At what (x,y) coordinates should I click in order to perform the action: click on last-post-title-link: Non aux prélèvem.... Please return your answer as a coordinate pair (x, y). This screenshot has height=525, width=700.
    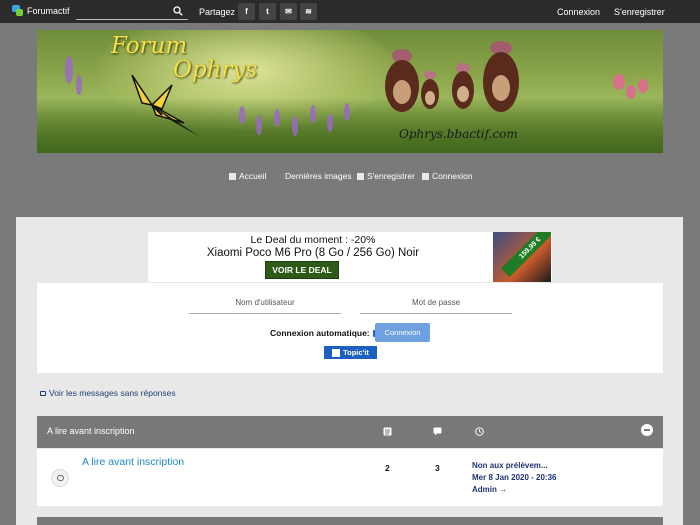
    Looking at the image, I should click on (510, 465).